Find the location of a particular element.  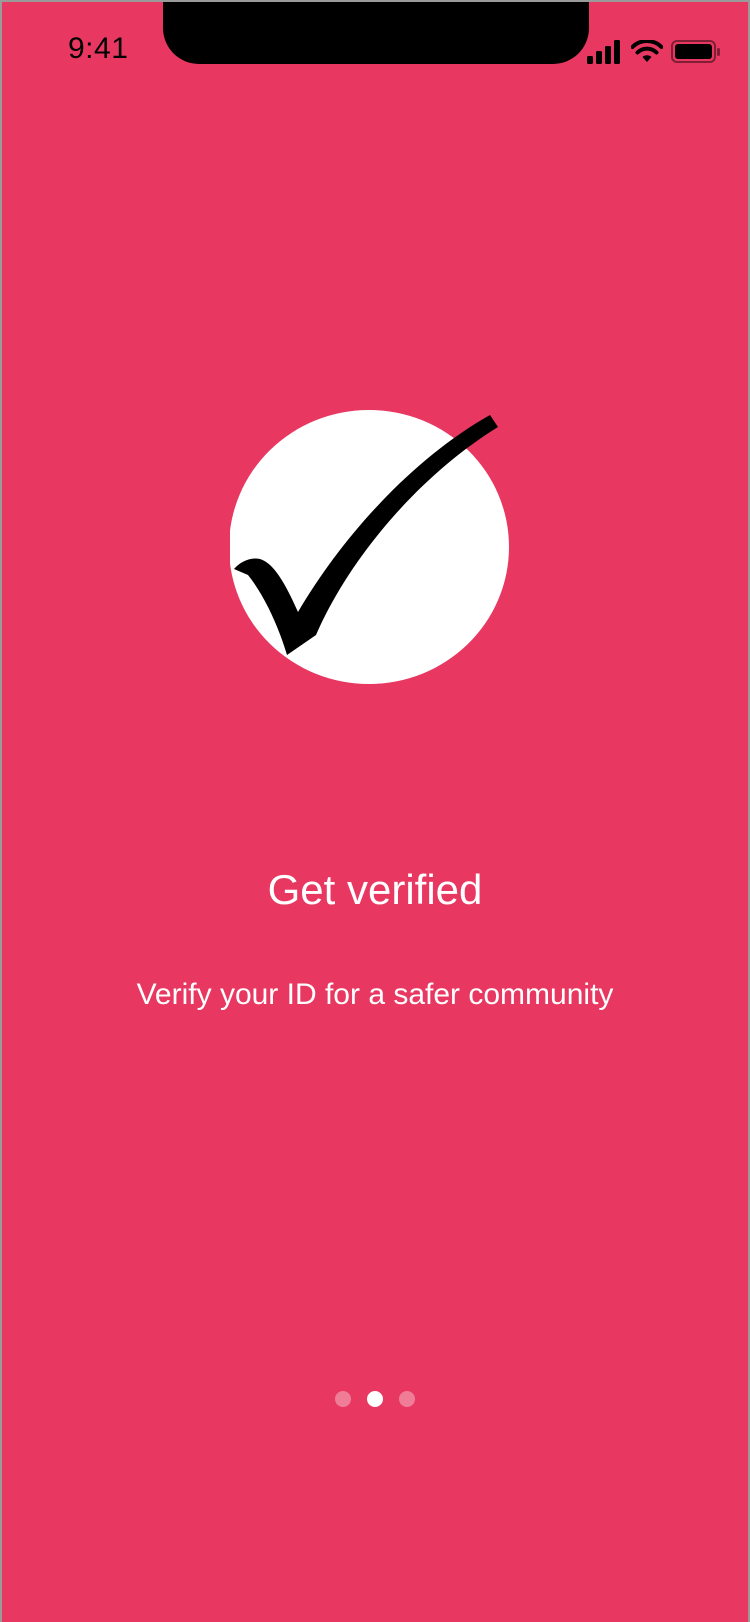

illustration-circle is located at coordinates (369, 547).